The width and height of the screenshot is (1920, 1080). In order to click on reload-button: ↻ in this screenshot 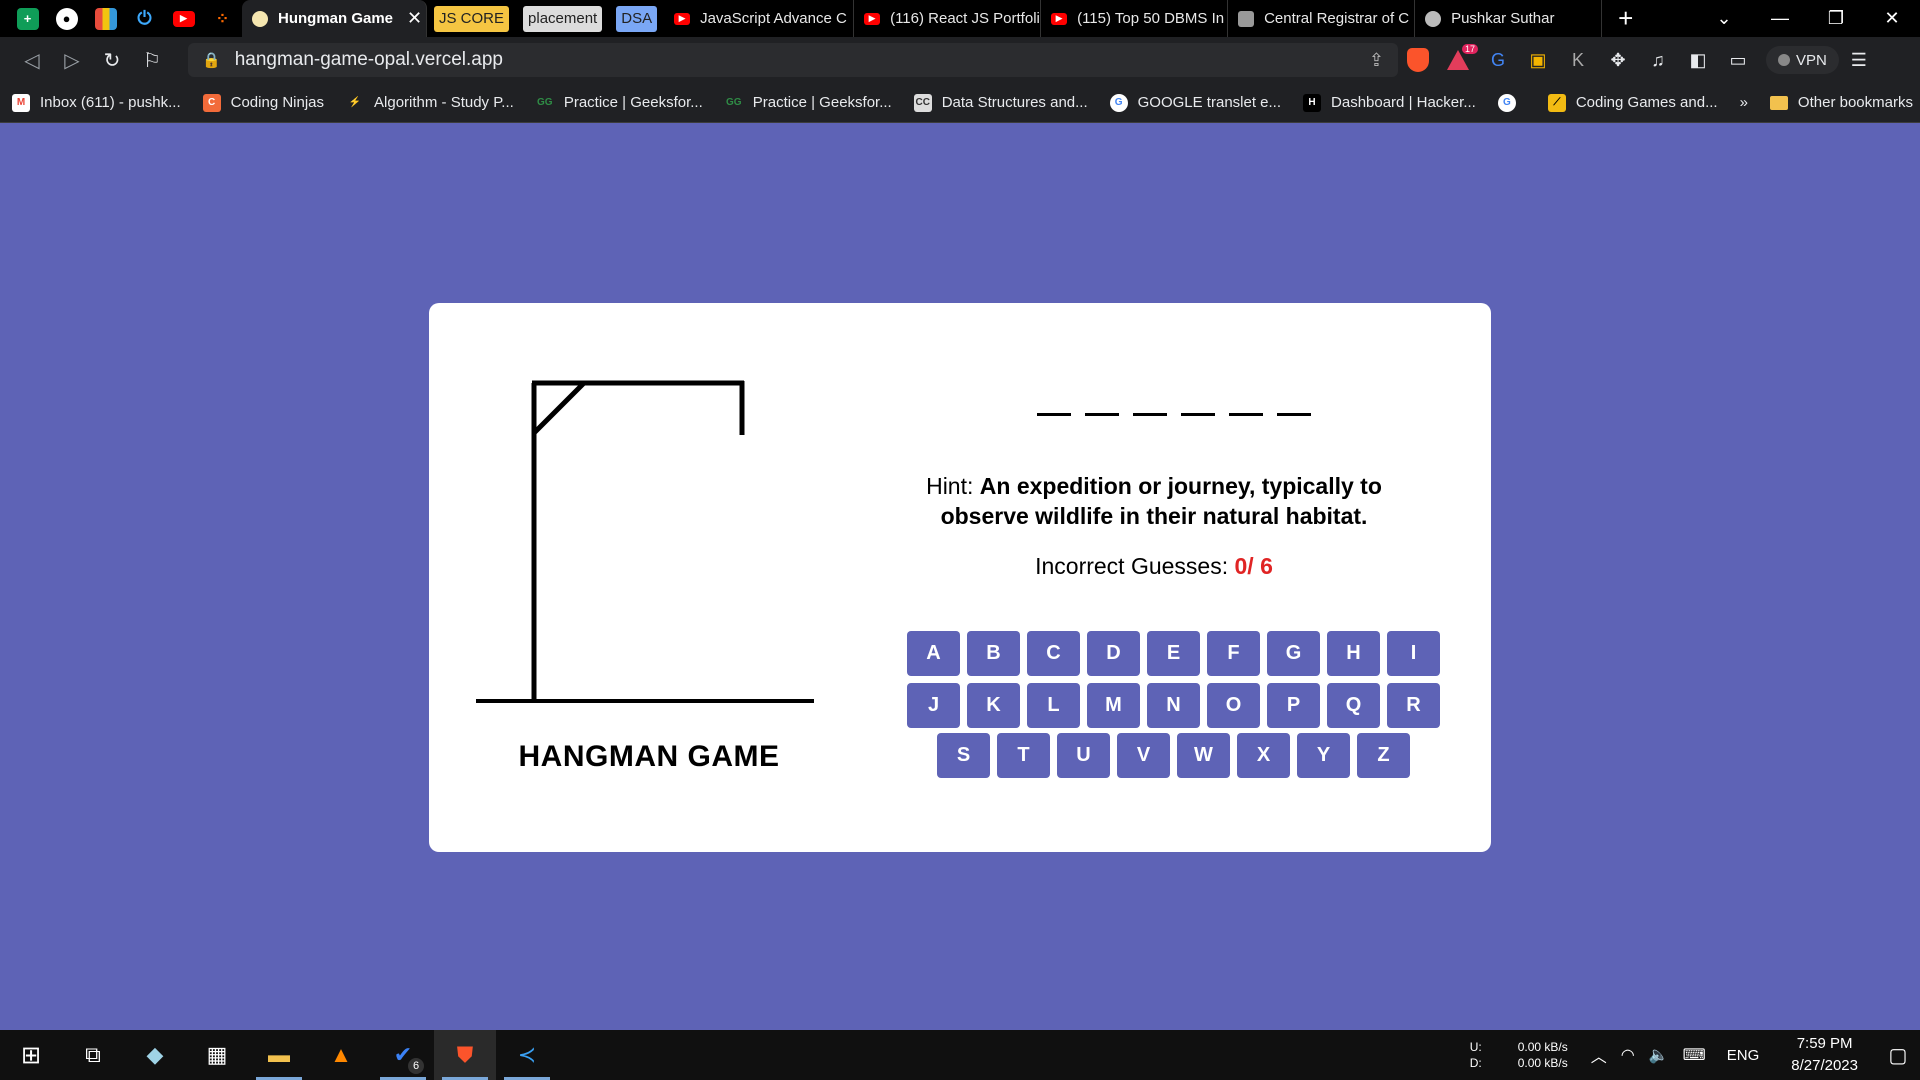, I will do `click(112, 60)`.